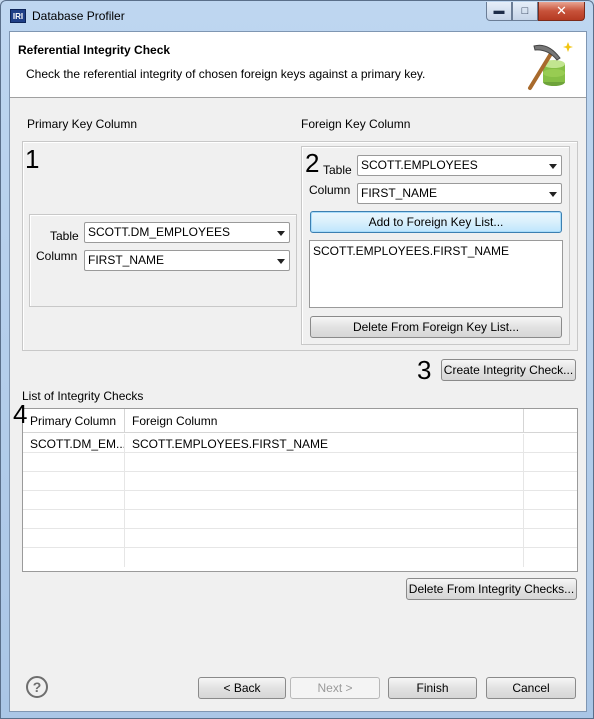 The width and height of the screenshot is (594, 719). Describe the element at coordinates (550, 421) in the screenshot. I see `column-header-empty` at that location.